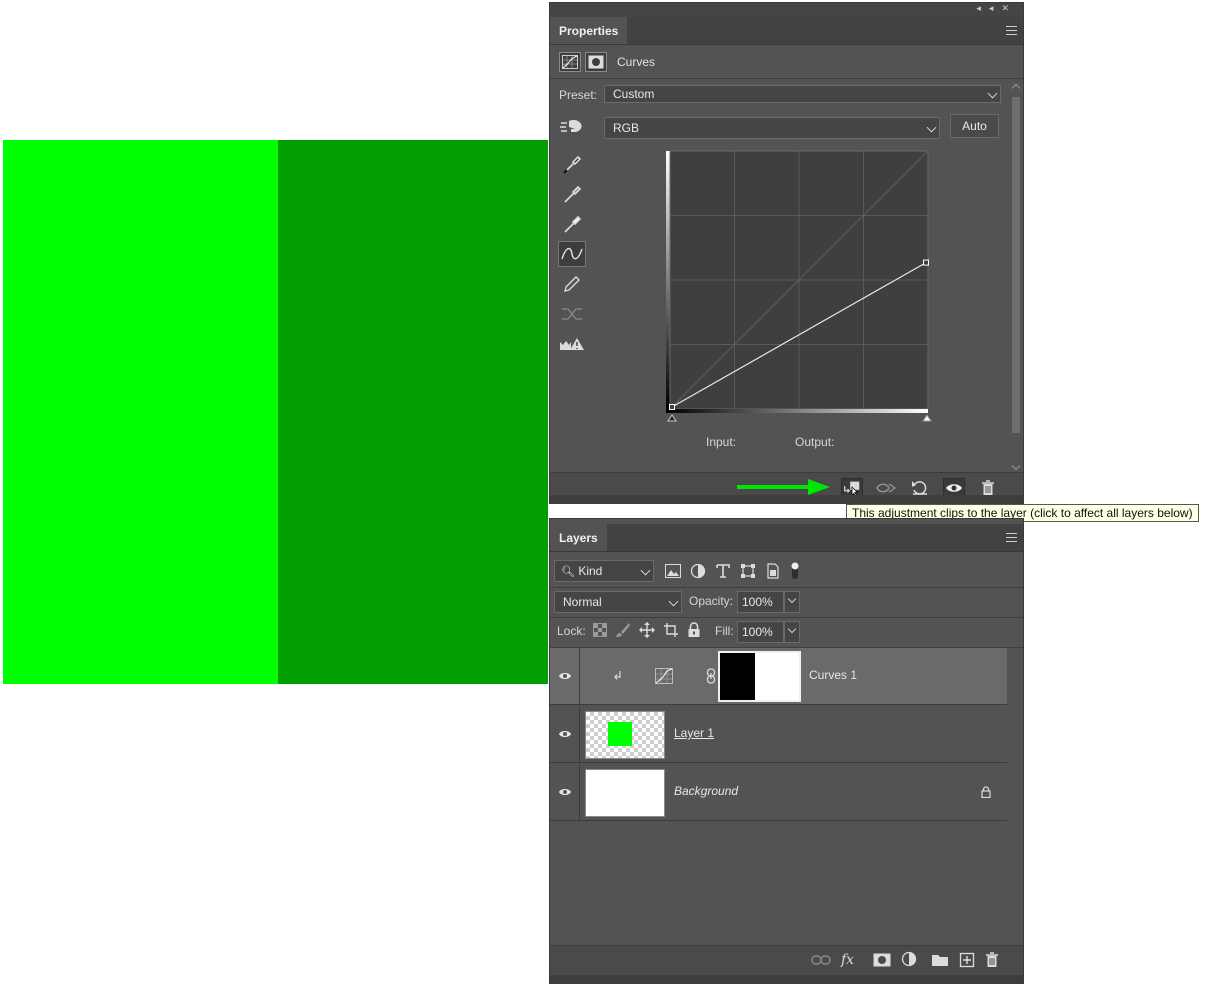 Image resolution: width=1224 pixels, height=988 pixels. Describe the element at coordinates (723, 571) in the screenshot. I see `type-layer-filter-icon` at that location.